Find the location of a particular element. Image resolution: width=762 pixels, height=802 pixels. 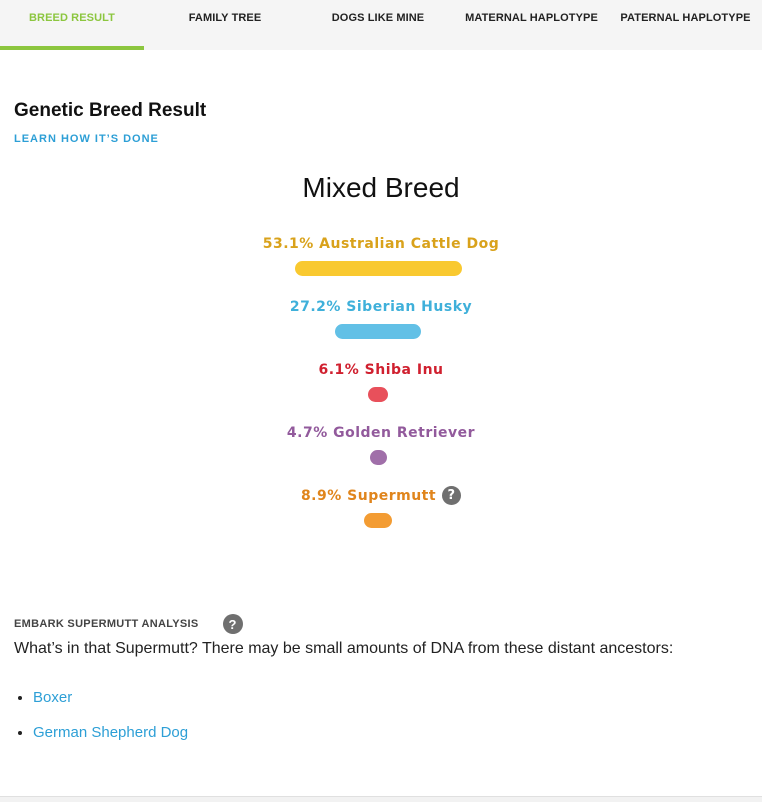

breed-row: 27.2% Siberian Husky is located at coordinates (381, 307).